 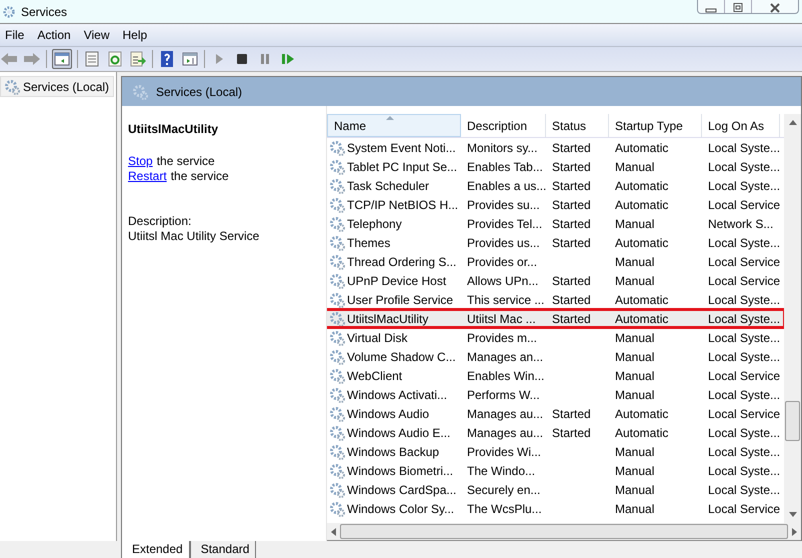 What do you see at coordinates (577, 125) in the screenshot?
I see `column-header: Status` at bounding box center [577, 125].